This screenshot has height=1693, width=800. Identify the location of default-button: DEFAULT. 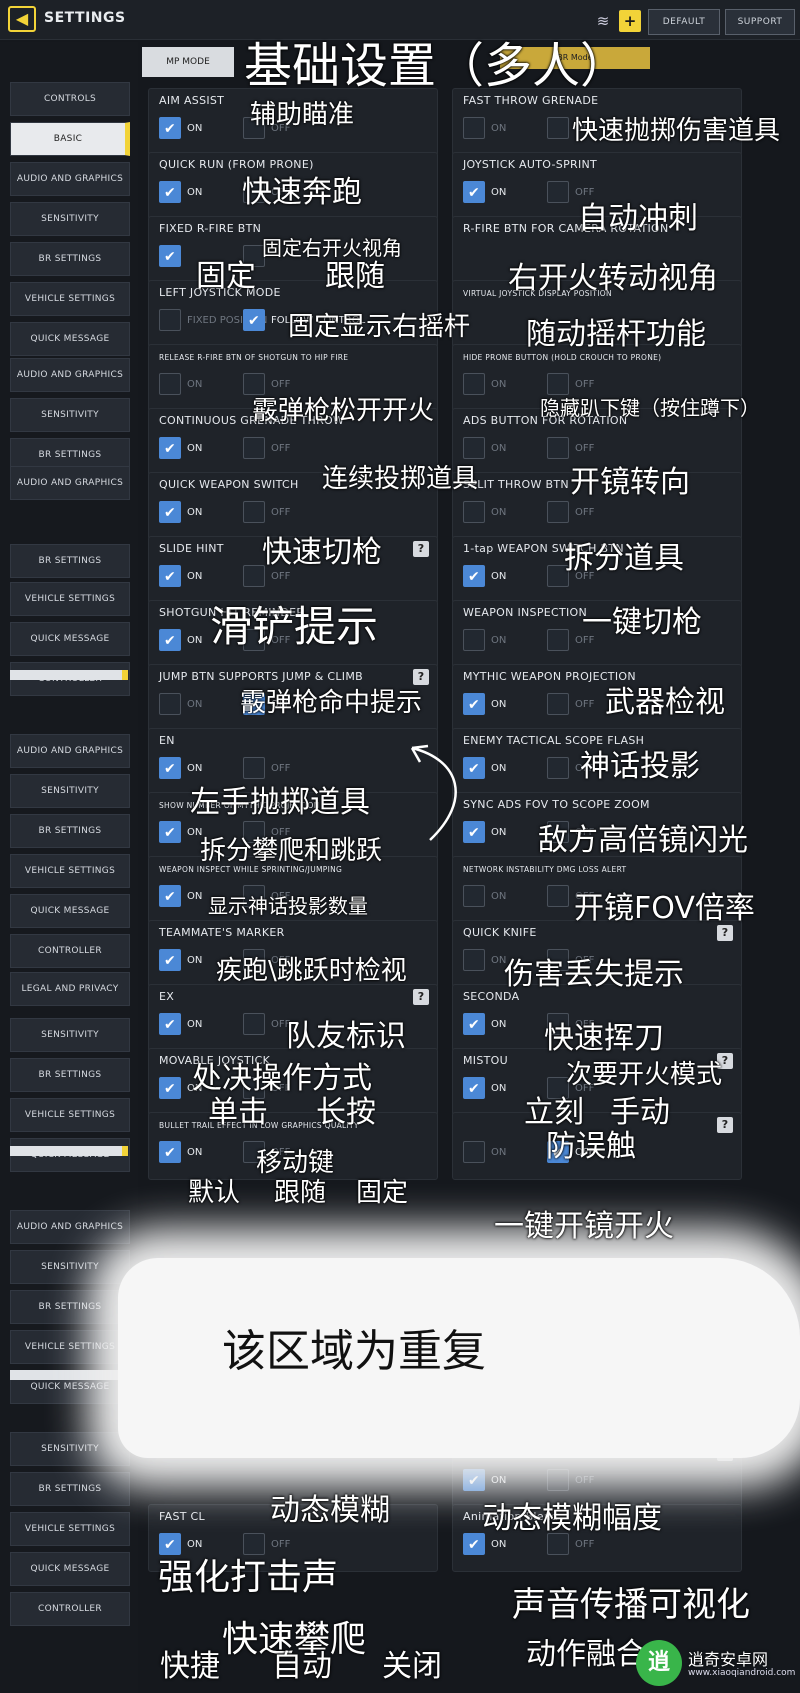
(684, 22).